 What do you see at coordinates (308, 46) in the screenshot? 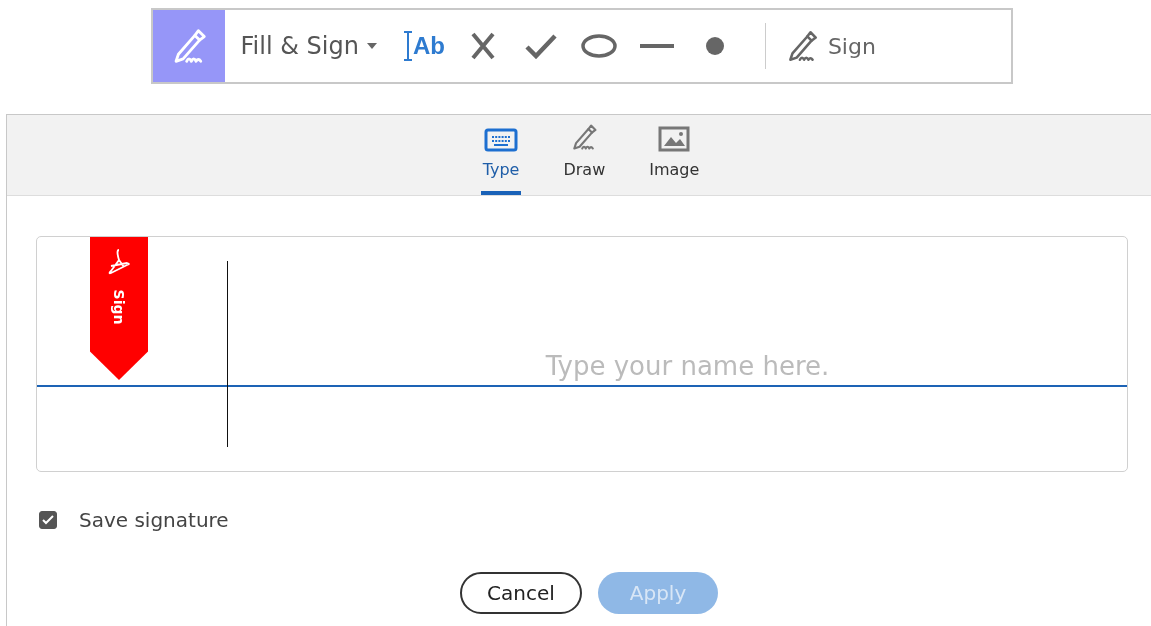
I see `mode-dropdown: Fill & Sign` at bounding box center [308, 46].